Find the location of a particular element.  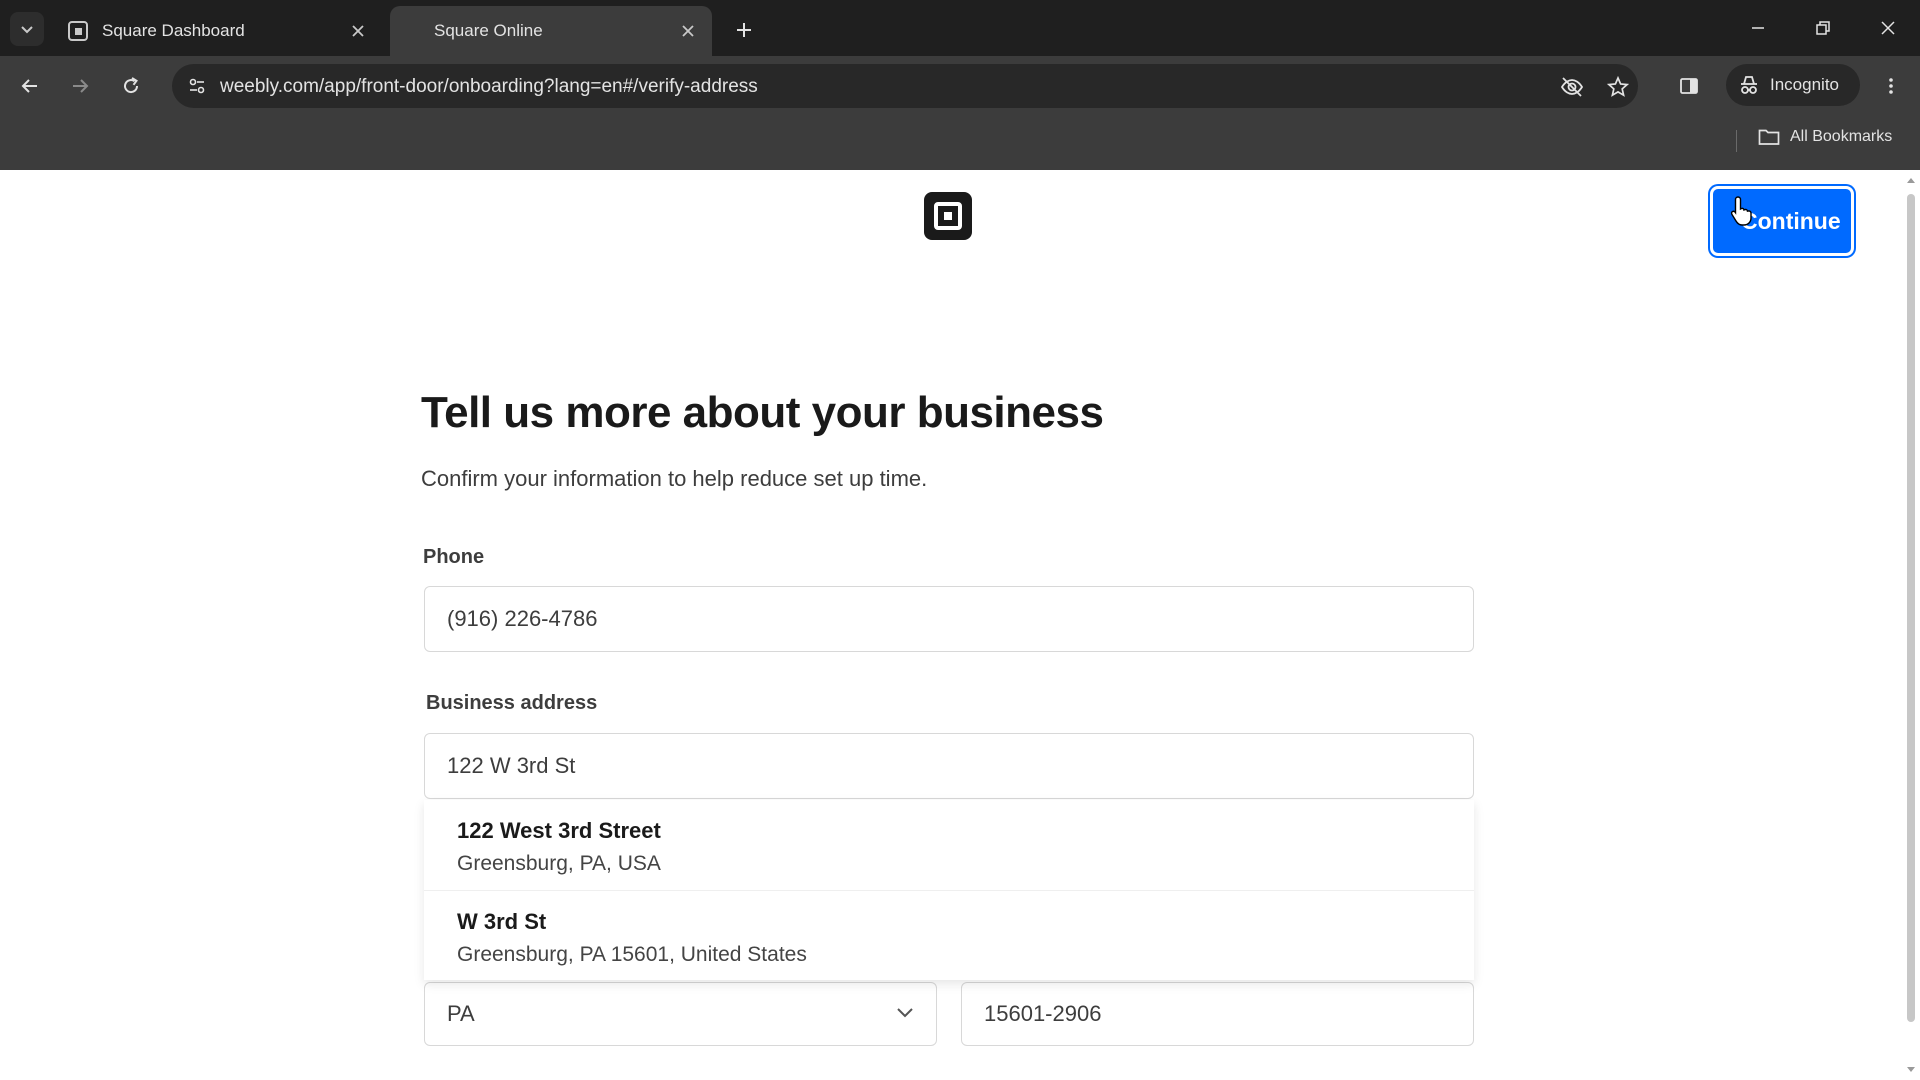

business-address-label: Business address is located at coordinates (512, 703).